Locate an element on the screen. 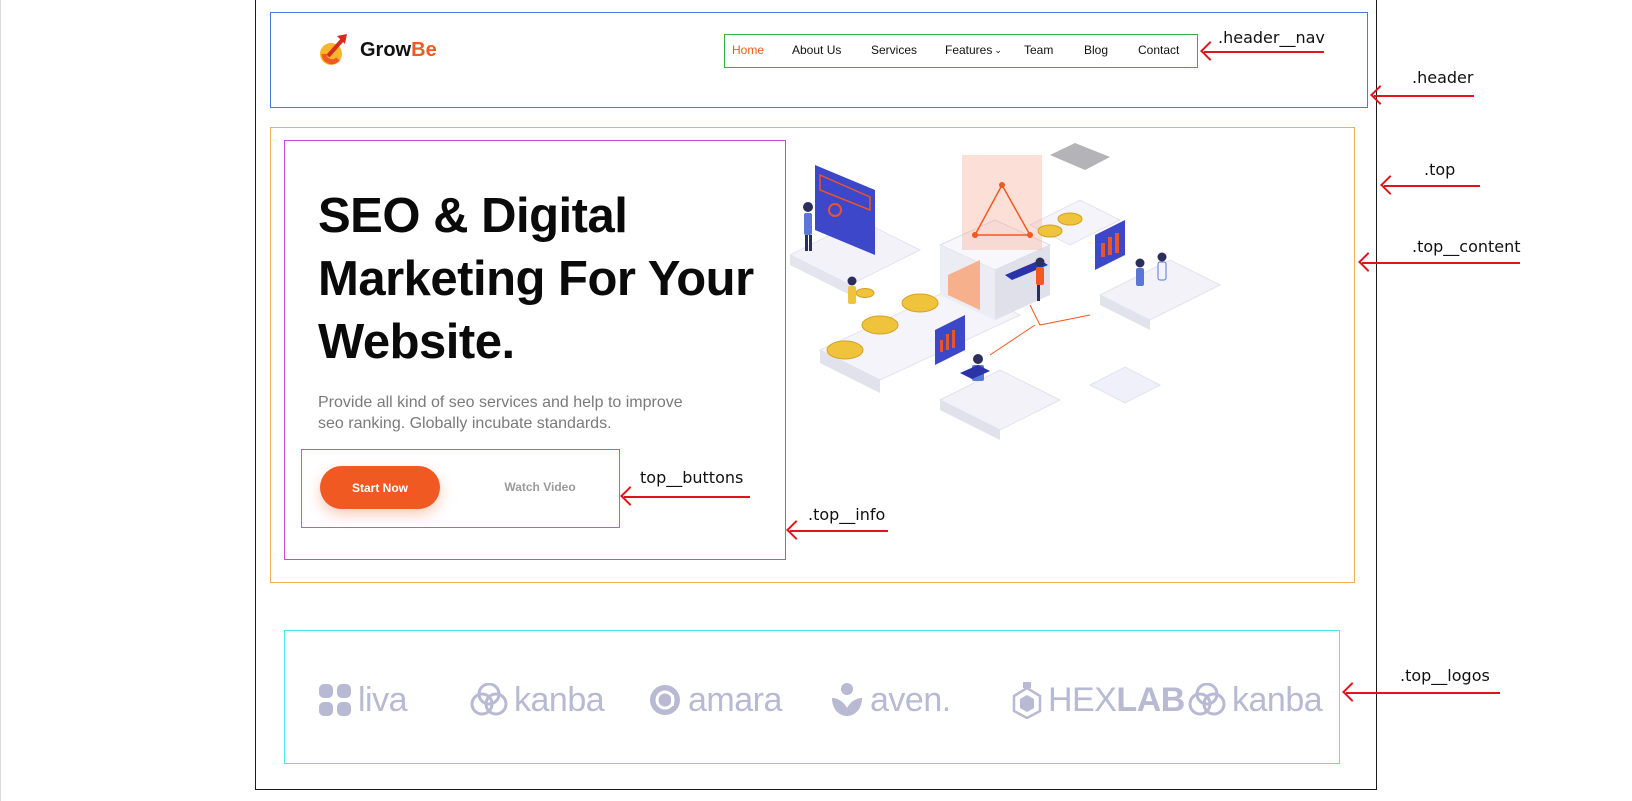 This screenshot has height=801, width=1632. partner-kanba-2: kanba is located at coordinates (1255, 700).